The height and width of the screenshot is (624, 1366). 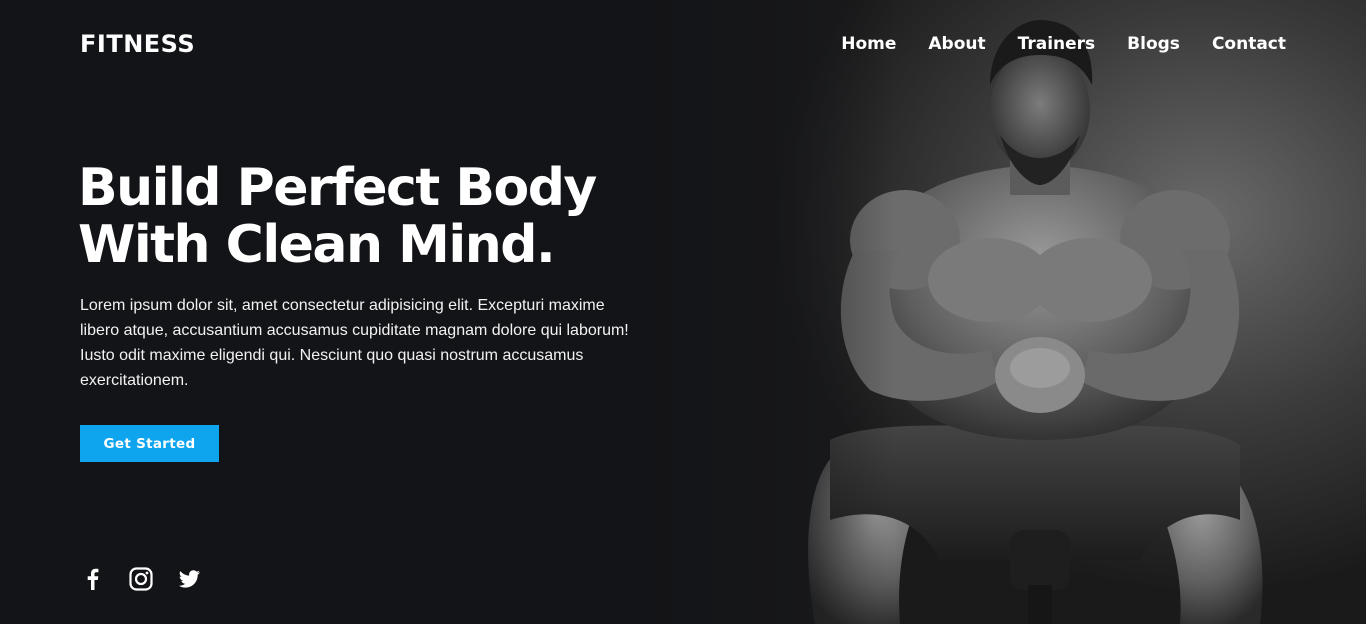 What do you see at coordinates (149, 443) in the screenshot?
I see `get-started-button: Get Started` at bounding box center [149, 443].